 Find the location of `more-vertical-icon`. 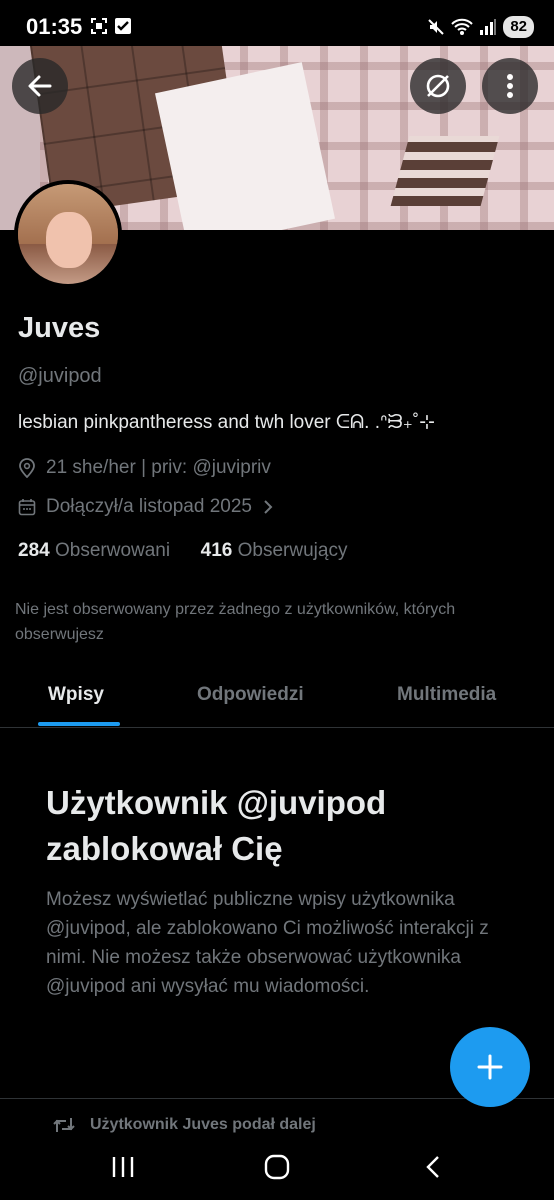

more-vertical-icon is located at coordinates (510, 86).